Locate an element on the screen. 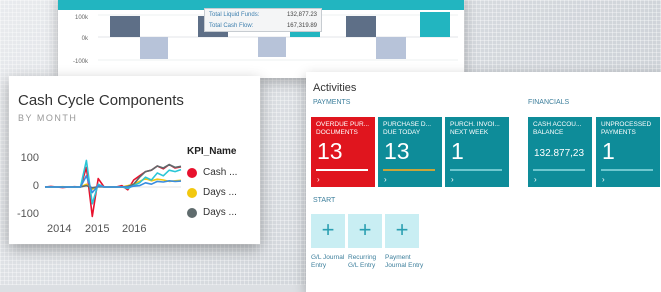 The image size is (661, 292). tile-label: UNPROCESSED PAYMENTS is located at coordinates (626, 128).